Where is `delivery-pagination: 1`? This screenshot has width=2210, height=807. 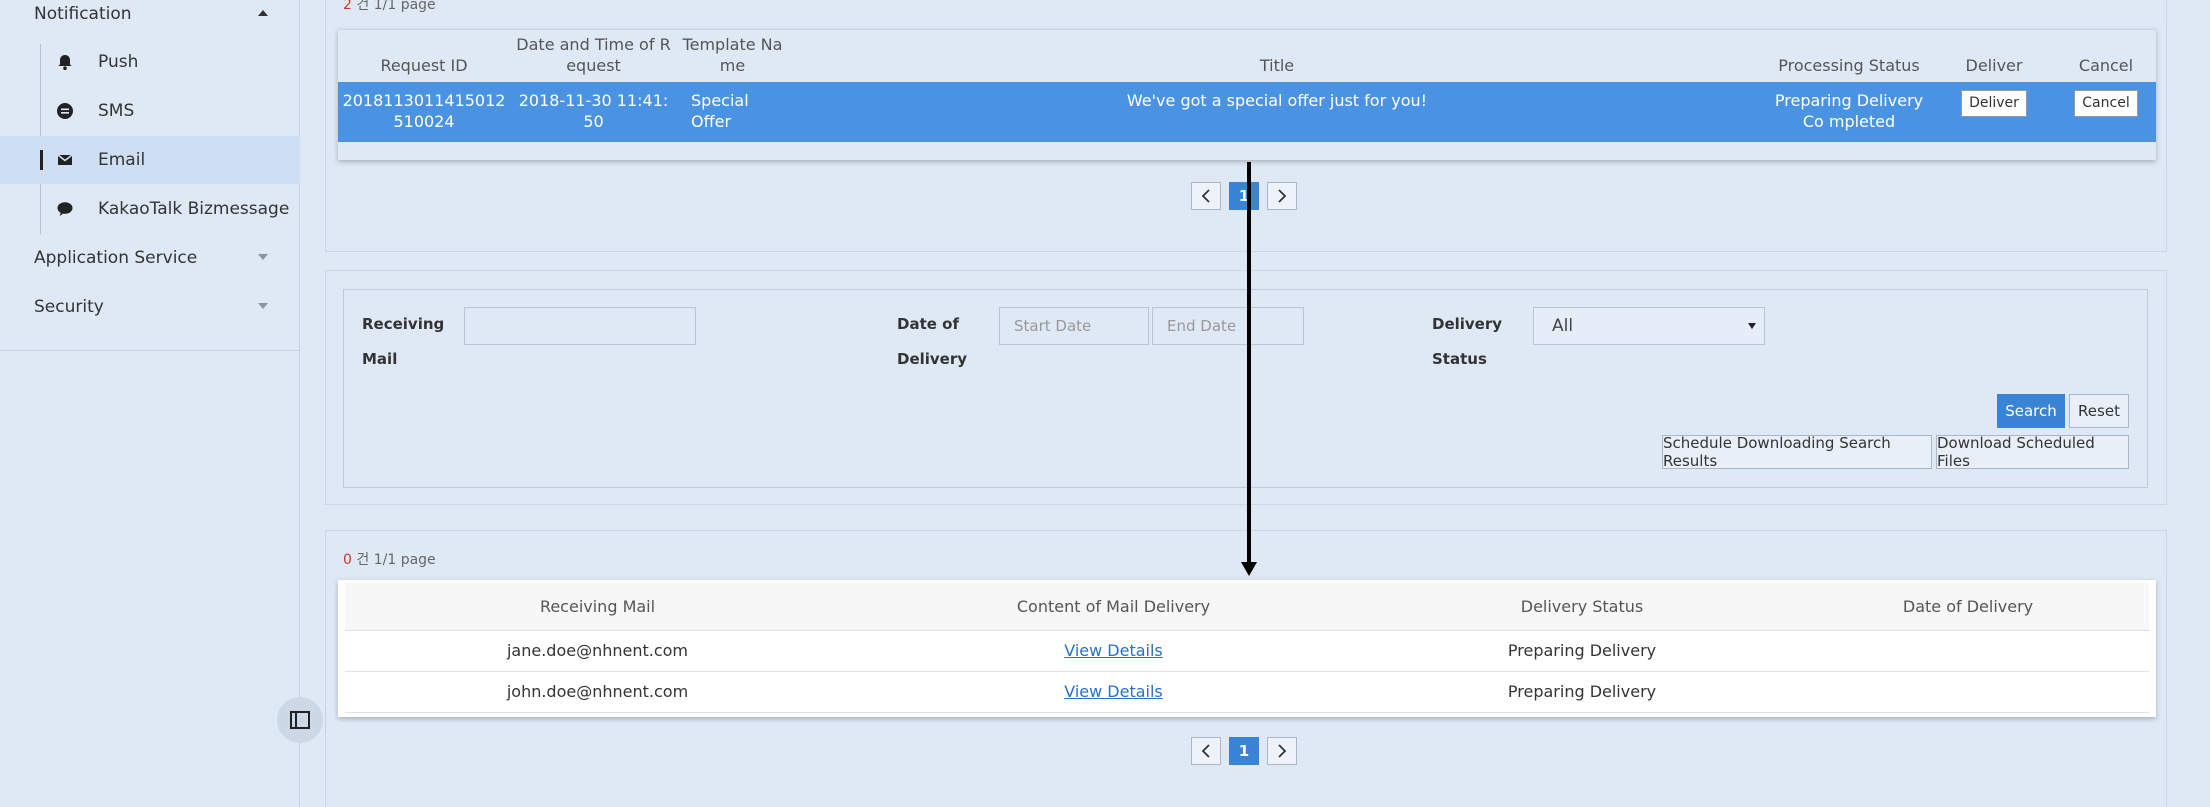
delivery-pagination: 1 is located at coordinates (1244, 751).